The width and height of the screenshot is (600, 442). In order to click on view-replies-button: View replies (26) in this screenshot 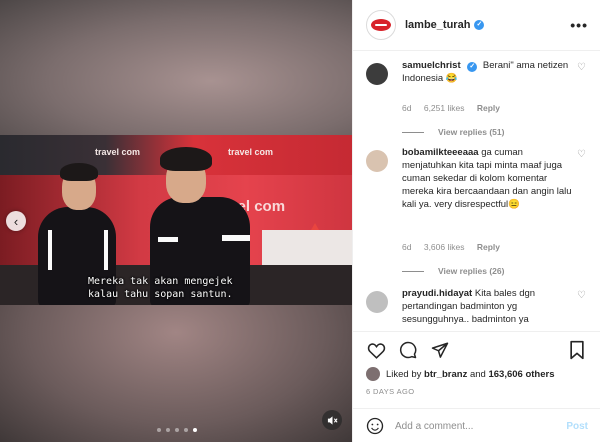, I will do `click(453, 271)`.